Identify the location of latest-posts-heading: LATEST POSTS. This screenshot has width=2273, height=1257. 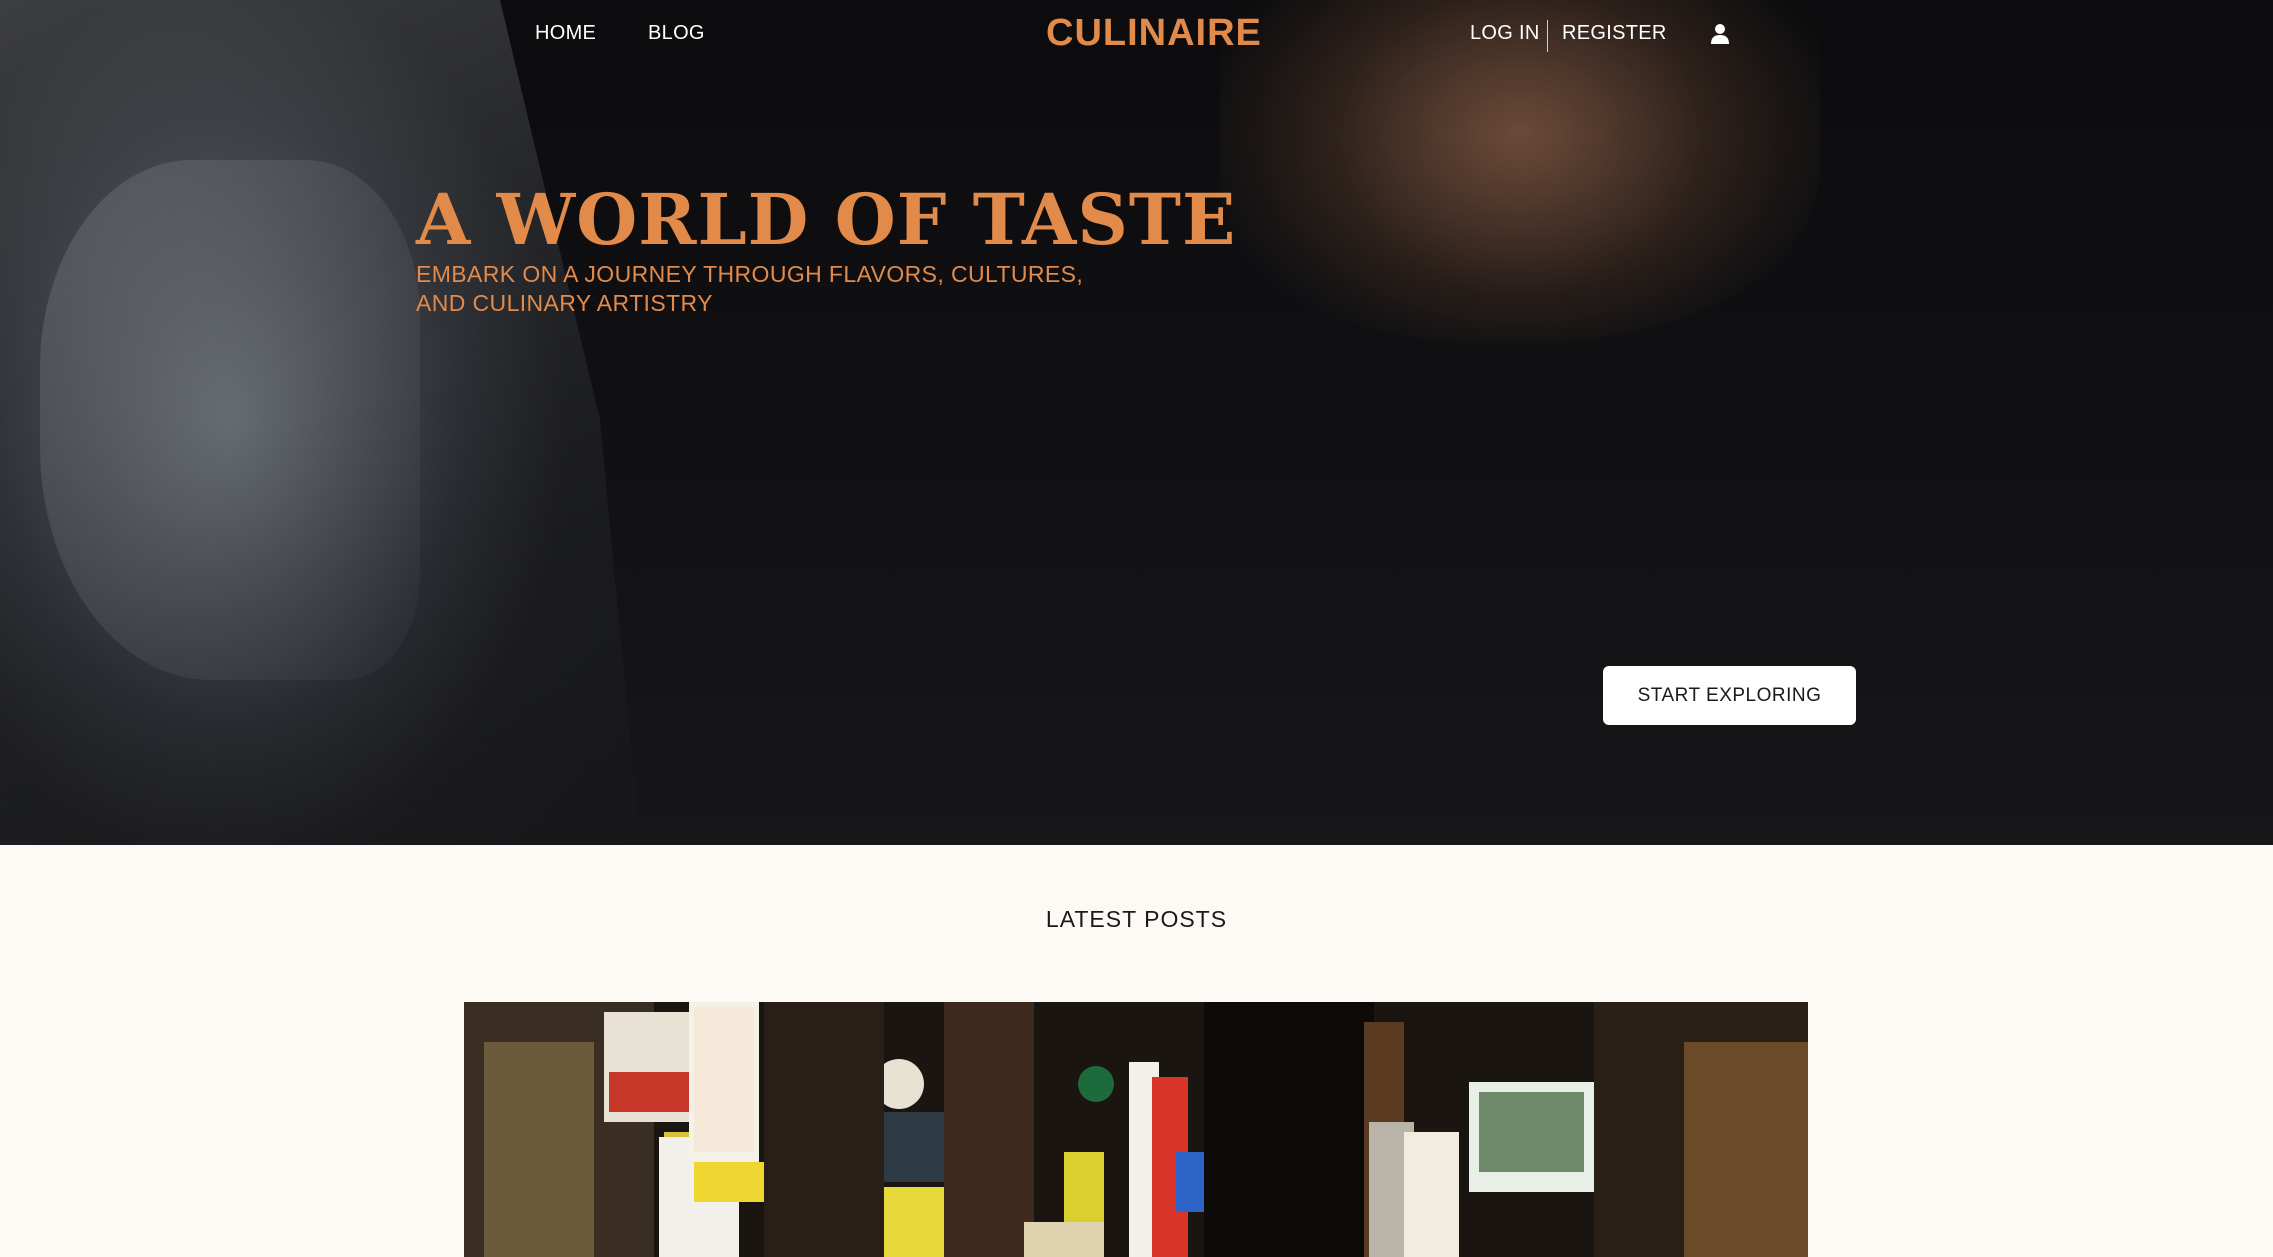
(1136, 919).